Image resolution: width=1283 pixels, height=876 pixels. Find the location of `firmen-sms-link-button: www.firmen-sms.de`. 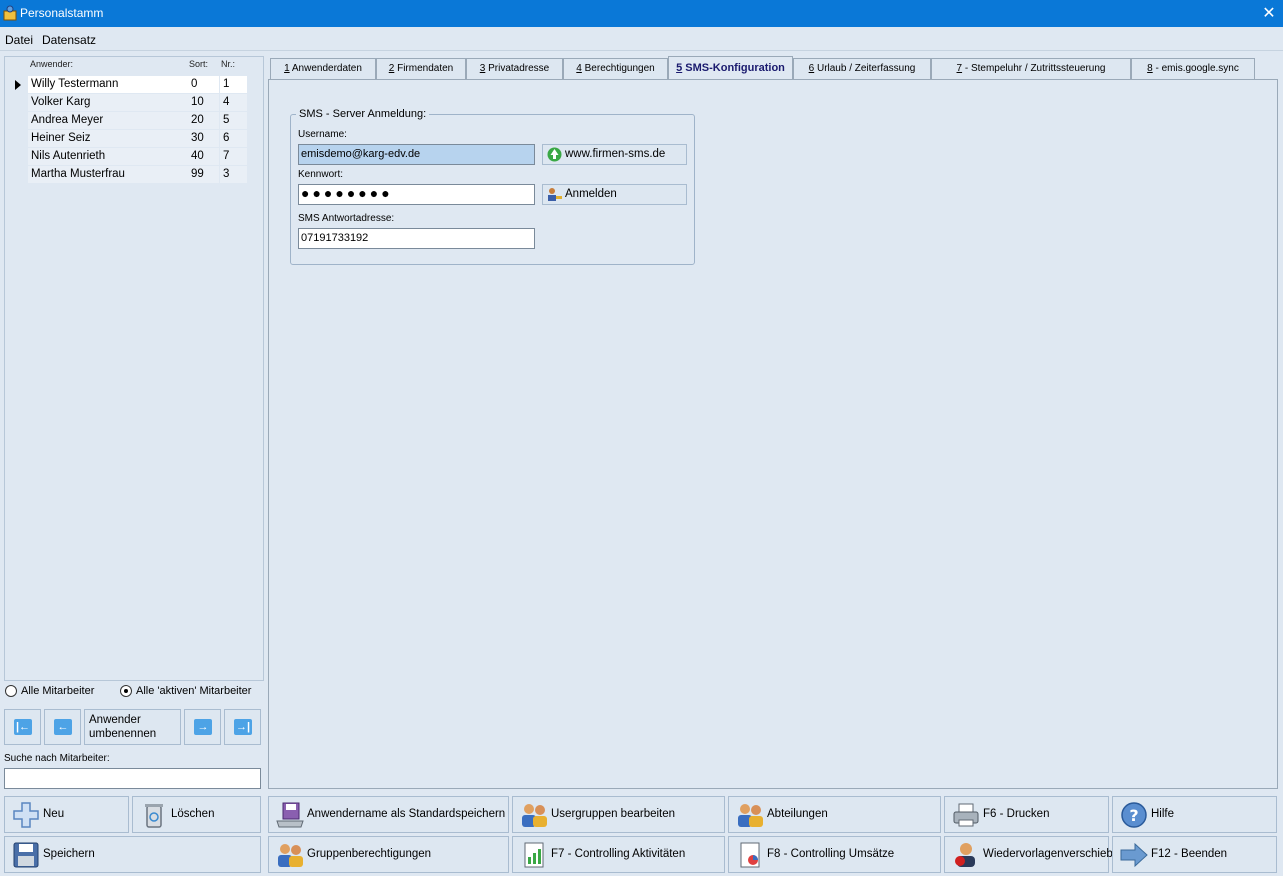

firmen-sms-link-button: www.firmen-sms.de is located at coordinates (614, 154).